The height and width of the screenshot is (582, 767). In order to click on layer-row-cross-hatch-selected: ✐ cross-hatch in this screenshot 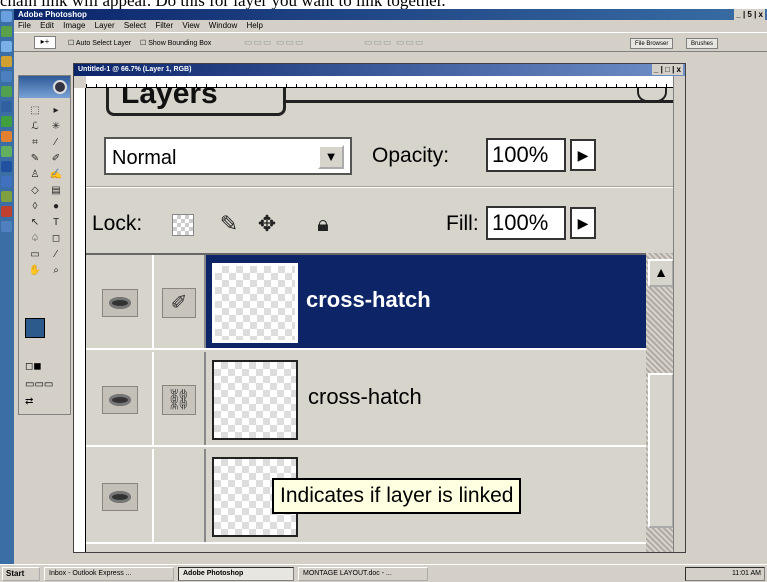, I will do `click(366, 302)`.